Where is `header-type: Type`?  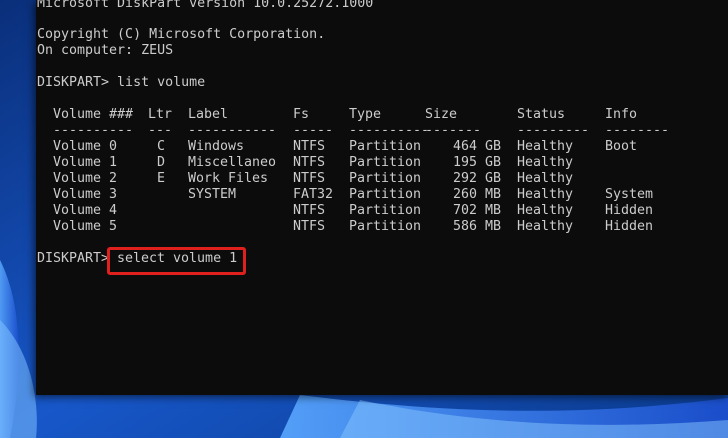
header-type: Type is located at coordinates (365, 114).